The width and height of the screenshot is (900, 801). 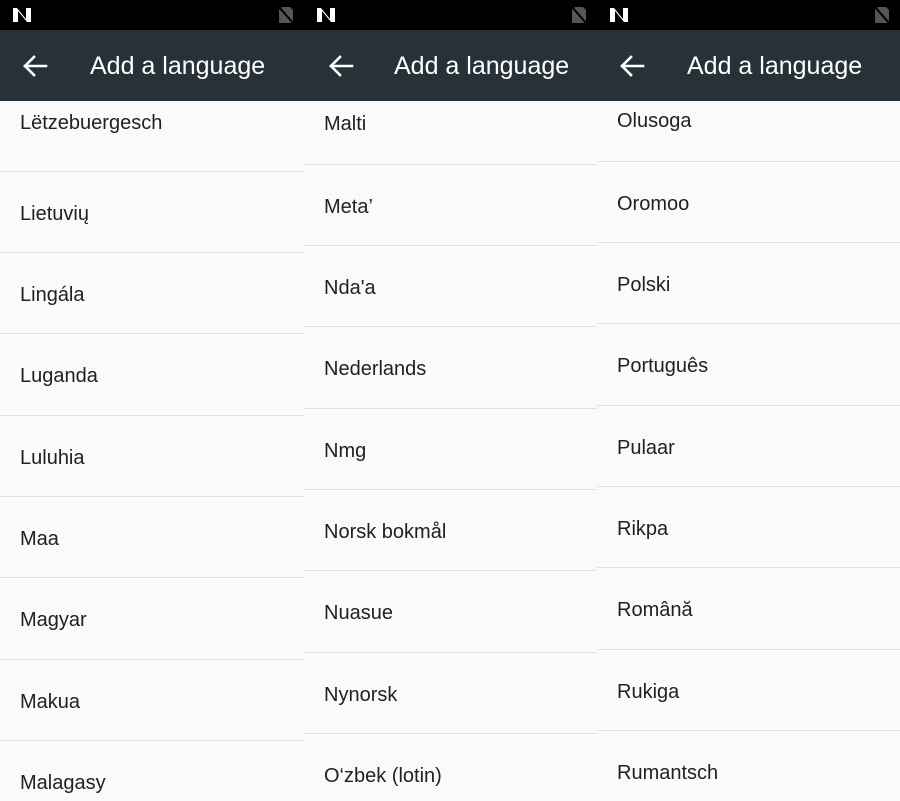 What do you see at coordinates (748, 131) in the screenshot?
I see `language-item: Olusoga` at bounding box center [748, 131].